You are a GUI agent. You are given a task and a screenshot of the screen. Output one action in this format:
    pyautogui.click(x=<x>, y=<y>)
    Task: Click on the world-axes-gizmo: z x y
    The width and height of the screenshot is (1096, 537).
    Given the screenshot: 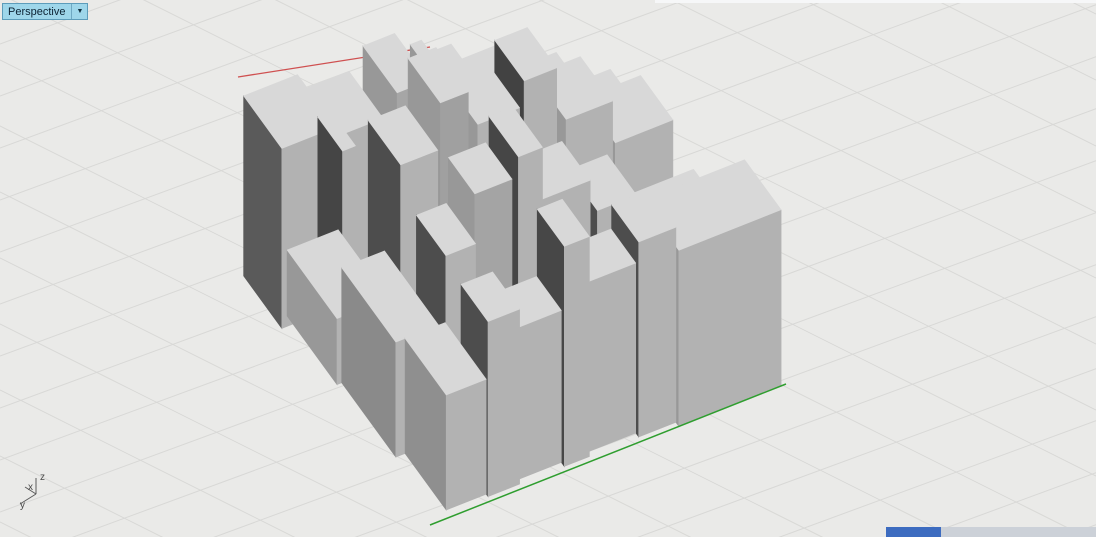 What is the action you would take?
    pyautogui.click(x=32, y=491)
    